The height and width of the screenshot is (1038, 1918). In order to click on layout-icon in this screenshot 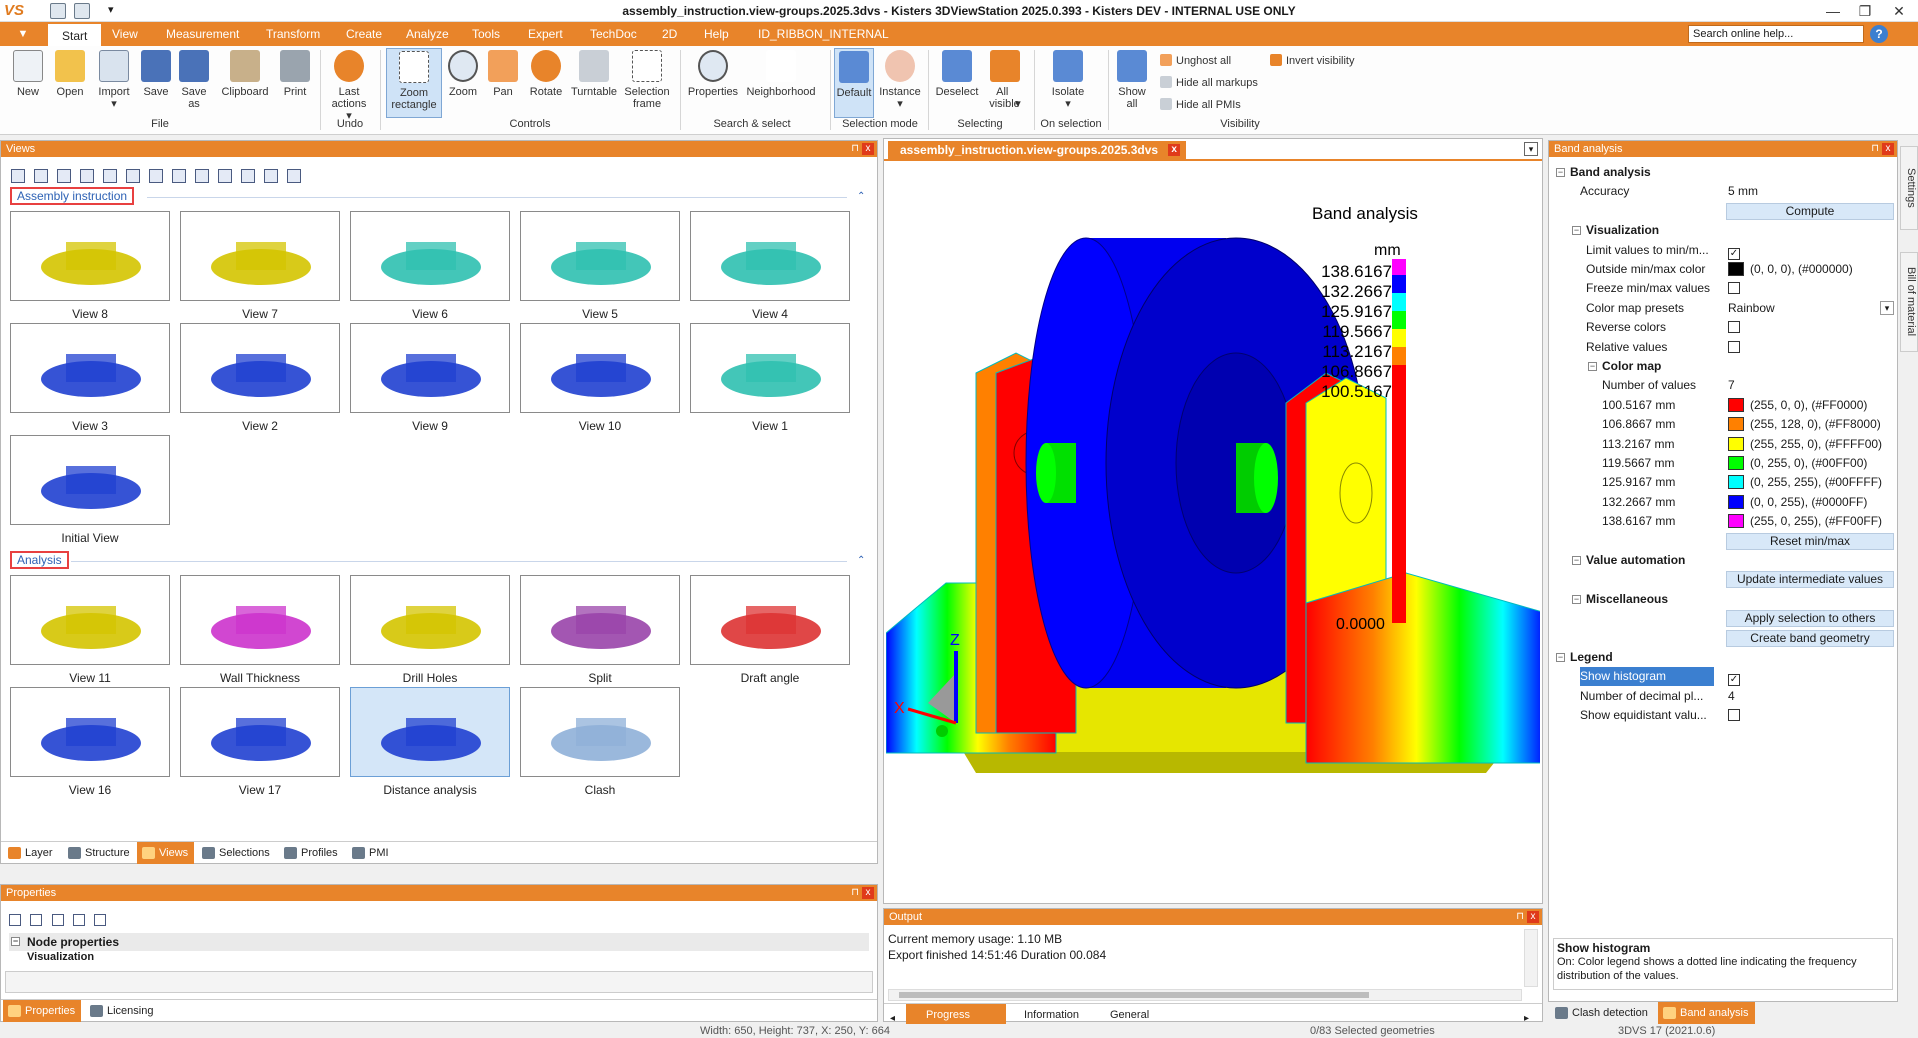, I will do `click(294, 176)`.